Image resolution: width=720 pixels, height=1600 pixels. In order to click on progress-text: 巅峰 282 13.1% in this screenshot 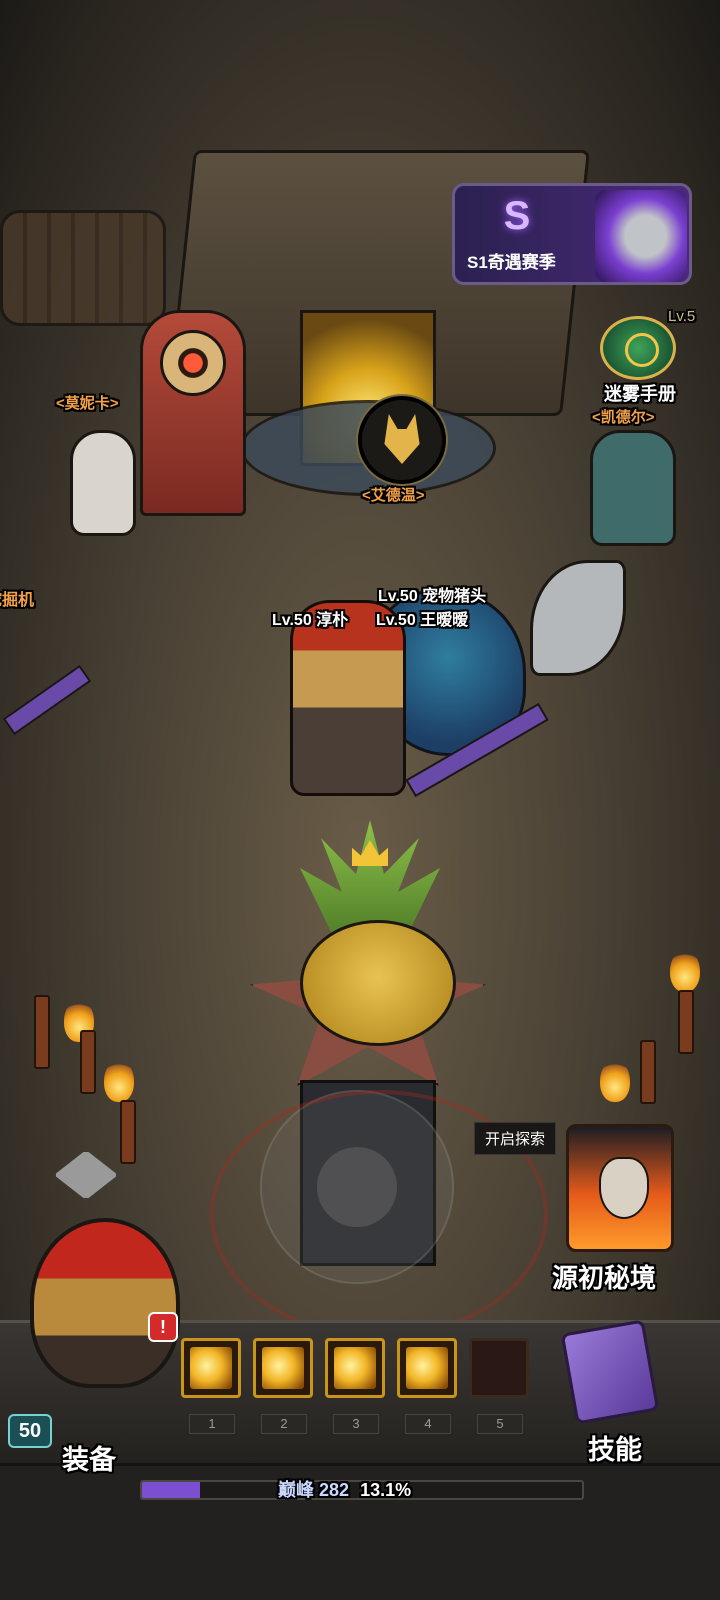, I will do `click(344, 1489)`.